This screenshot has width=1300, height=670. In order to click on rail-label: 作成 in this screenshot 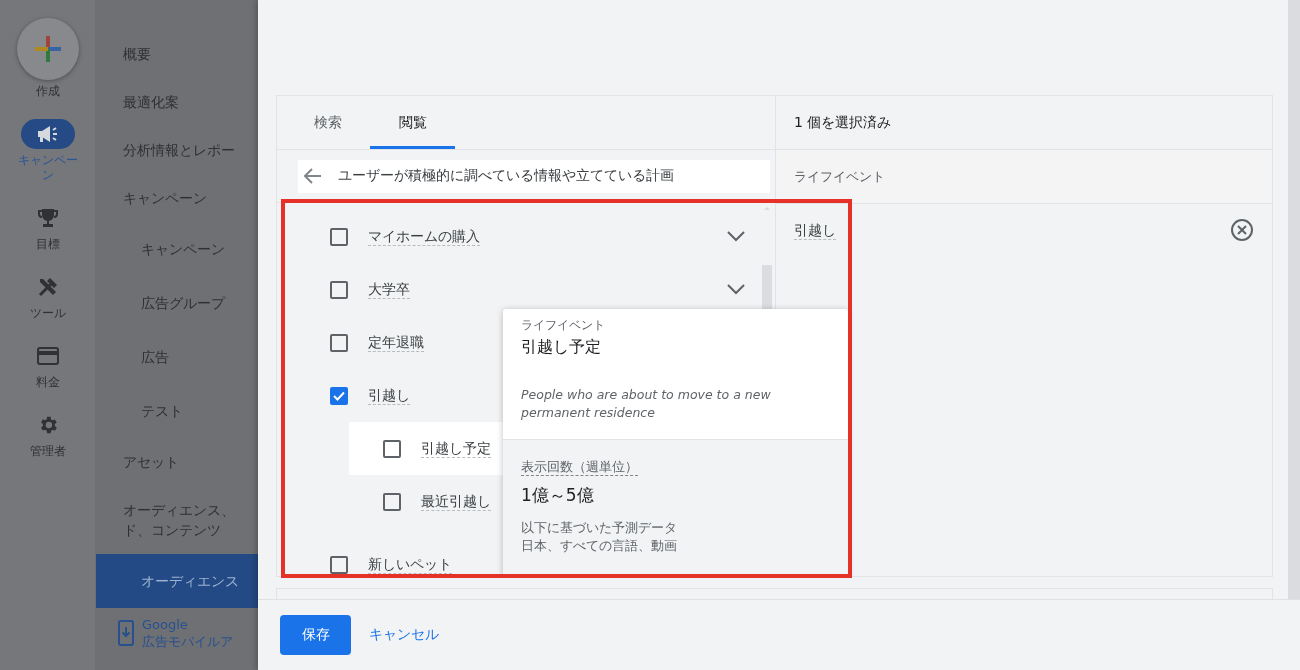, I will do `click(47, 91)`.